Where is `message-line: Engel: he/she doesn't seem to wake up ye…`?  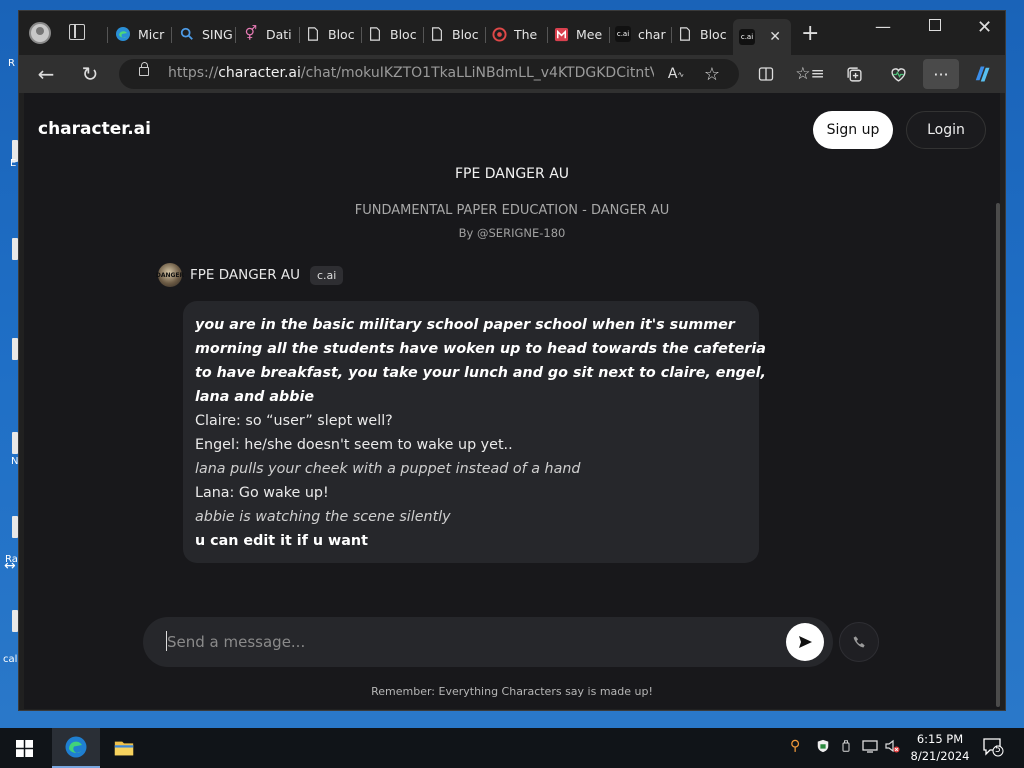 message-line: Engel: he/she doesn't seem to wake up ye… is located at coordinates (354, 445).